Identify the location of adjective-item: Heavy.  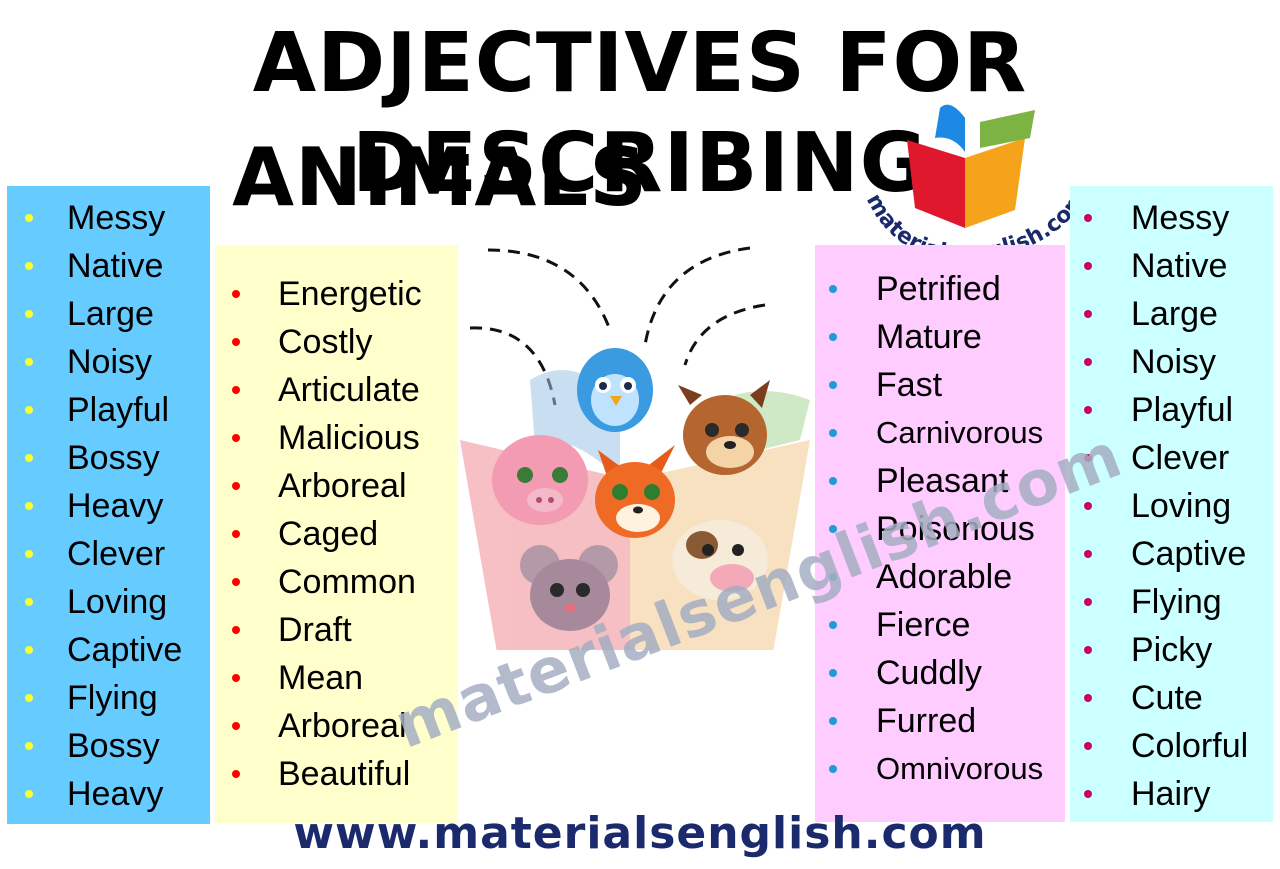
(108, 506).